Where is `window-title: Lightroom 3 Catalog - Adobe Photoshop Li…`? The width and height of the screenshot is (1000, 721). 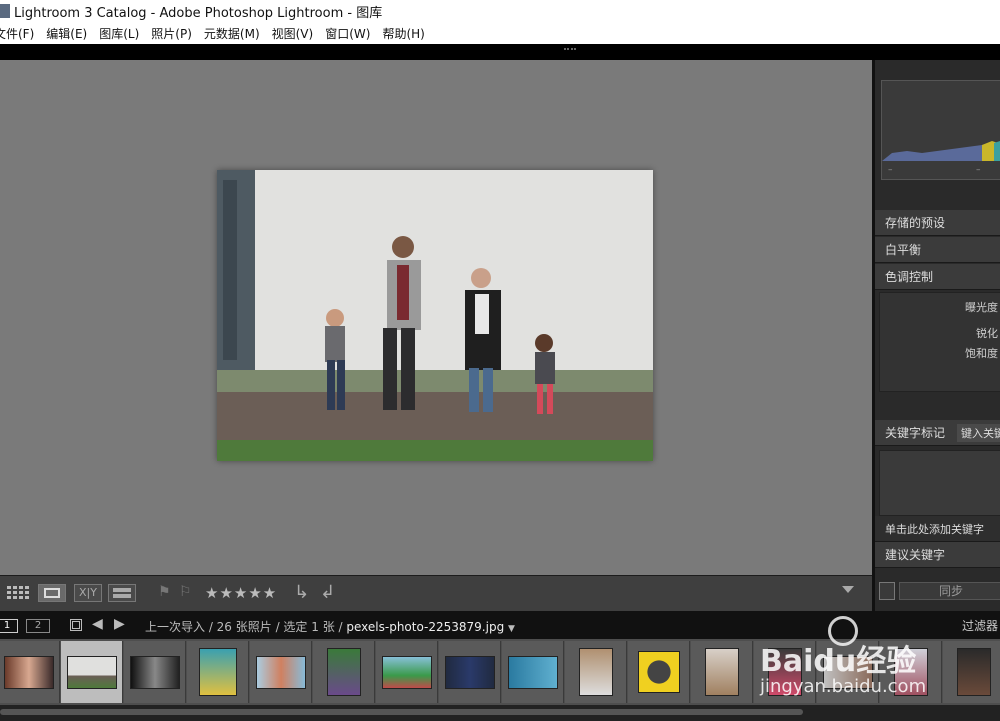
window-title: Lightroom 3 Catalog - Adobe Photoshop Li… is located at coordinates (198, 13).